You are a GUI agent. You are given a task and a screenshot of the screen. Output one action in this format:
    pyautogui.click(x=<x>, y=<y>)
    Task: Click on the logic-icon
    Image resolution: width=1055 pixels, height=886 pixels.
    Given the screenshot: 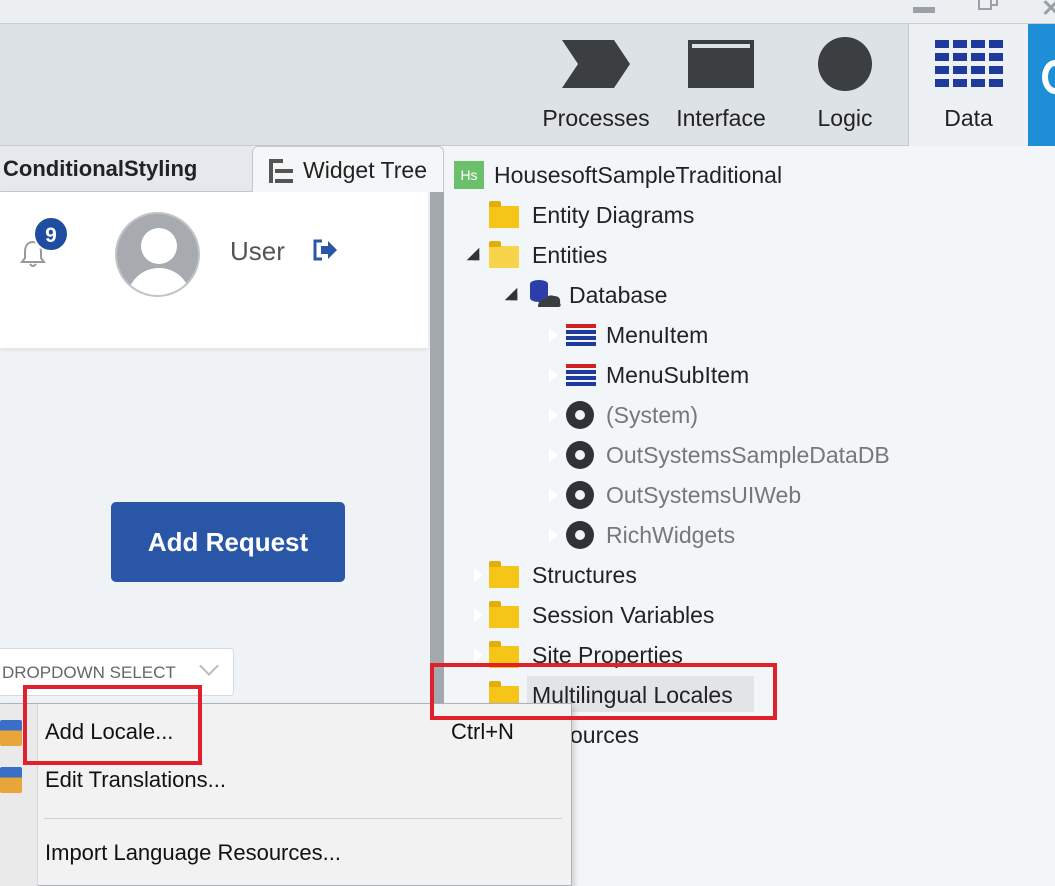 What is the action you would take?
    pyautogui.click(x=845, y=64)
    